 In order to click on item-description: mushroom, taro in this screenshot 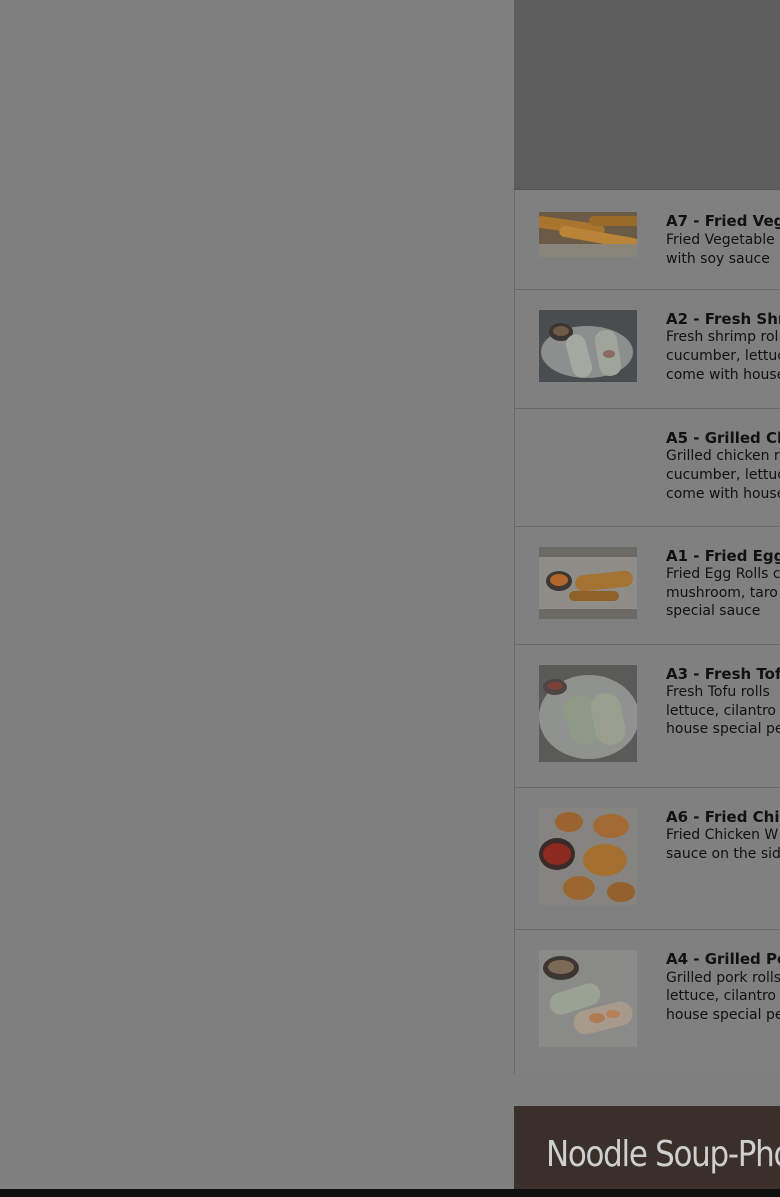, I will do `click(722, 593)`.